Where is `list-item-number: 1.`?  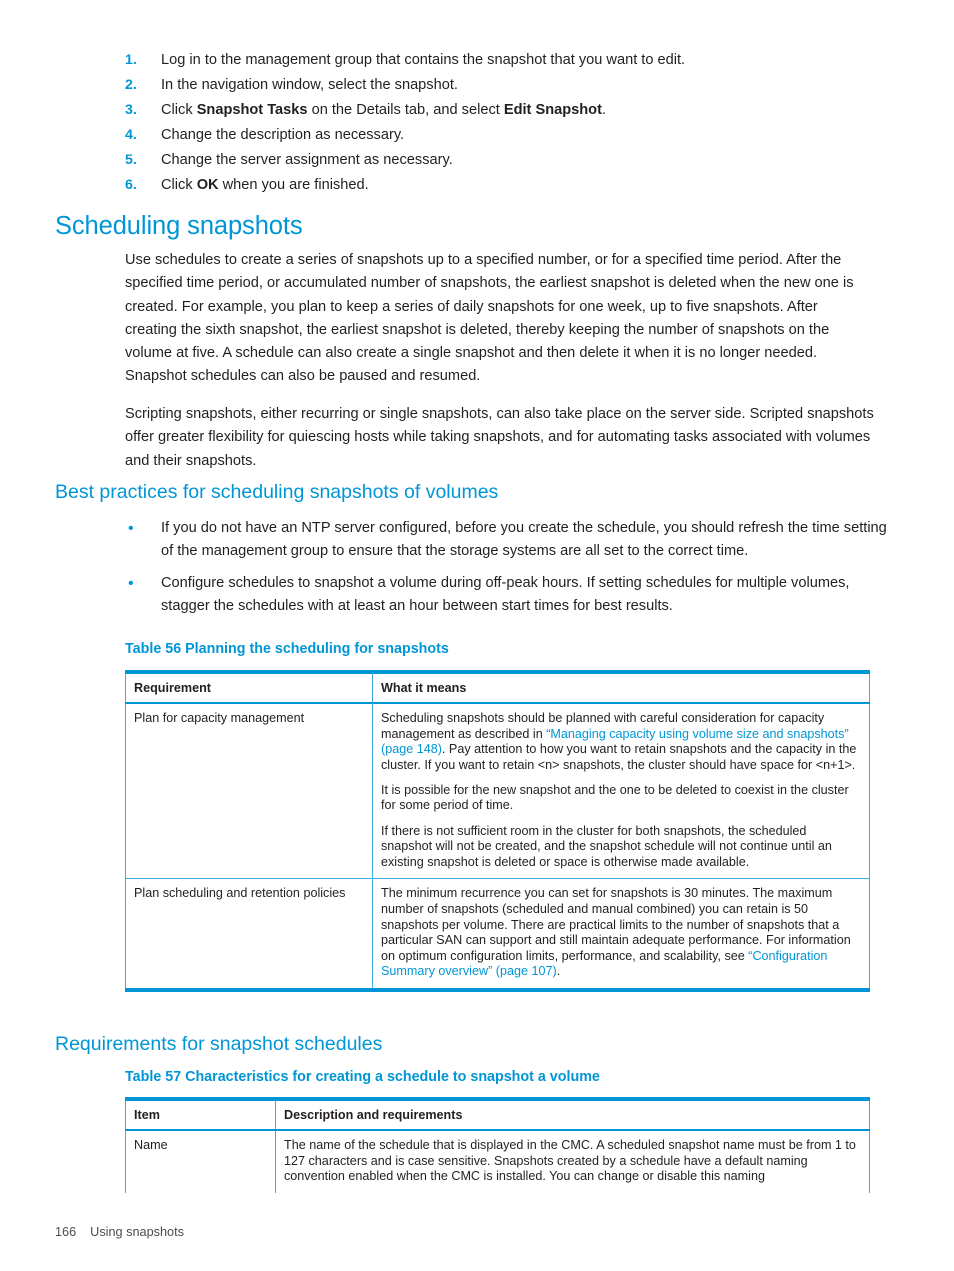 list-item-number: 1. is located at coordinates (131, 60).